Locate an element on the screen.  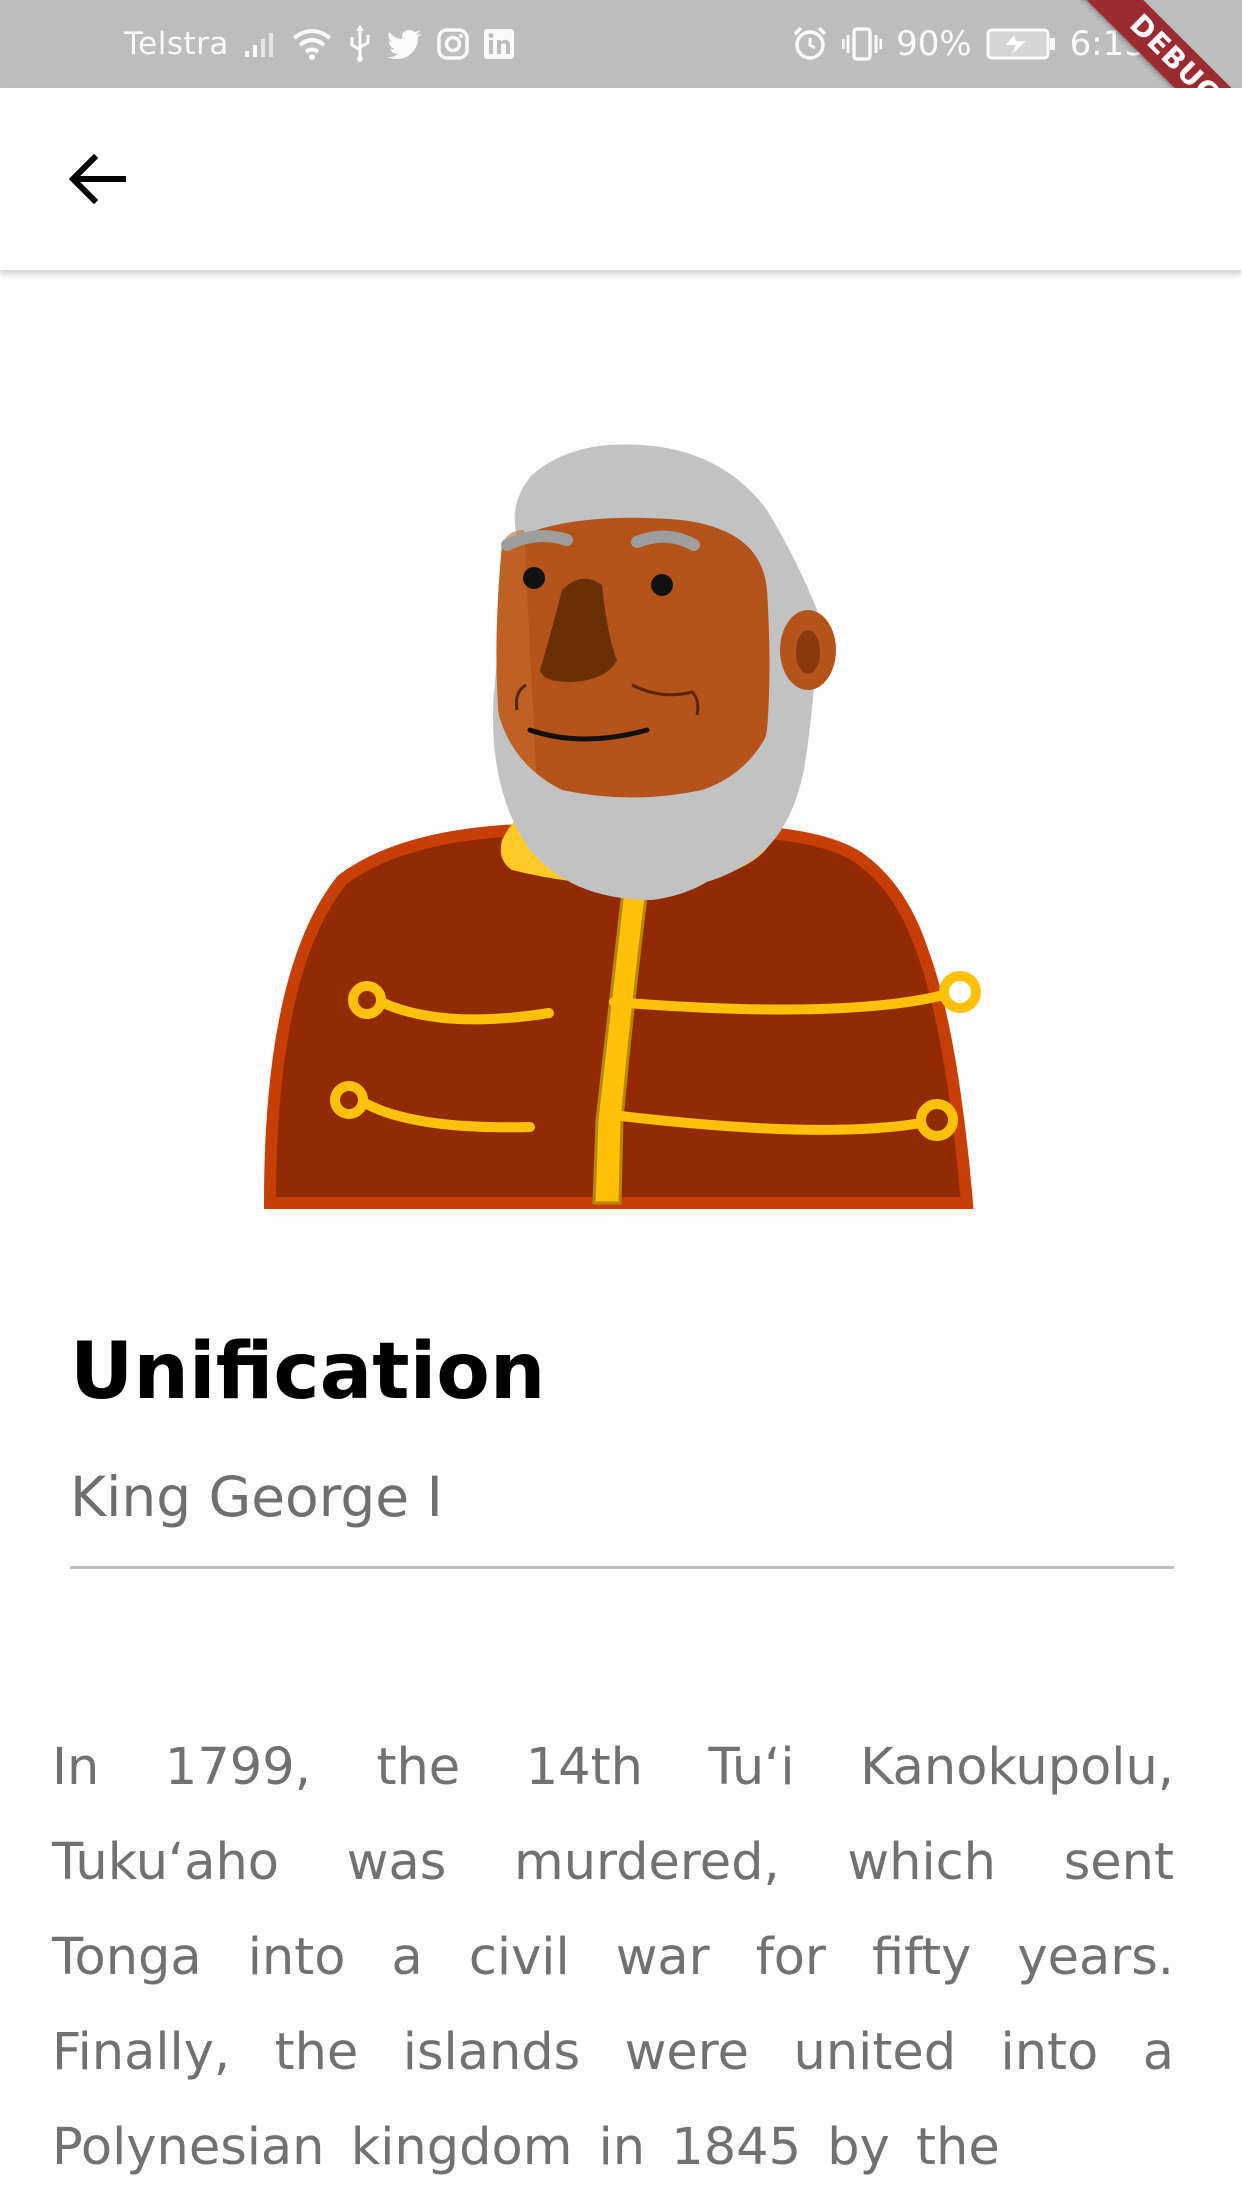
app-bar is located at coordinates (621, 179).